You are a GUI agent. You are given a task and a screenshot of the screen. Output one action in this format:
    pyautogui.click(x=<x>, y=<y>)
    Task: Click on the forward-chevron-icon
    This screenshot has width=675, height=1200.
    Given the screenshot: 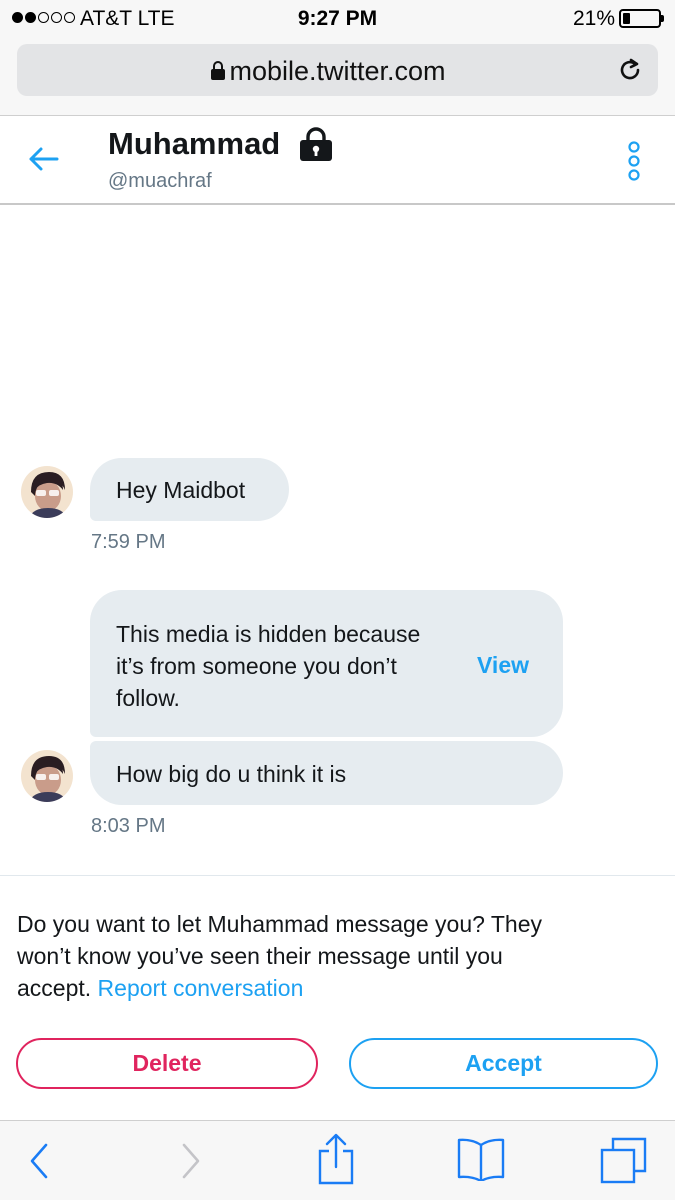 What is the action you would take?
    pyautogui.click(x=191, y=1161)
    